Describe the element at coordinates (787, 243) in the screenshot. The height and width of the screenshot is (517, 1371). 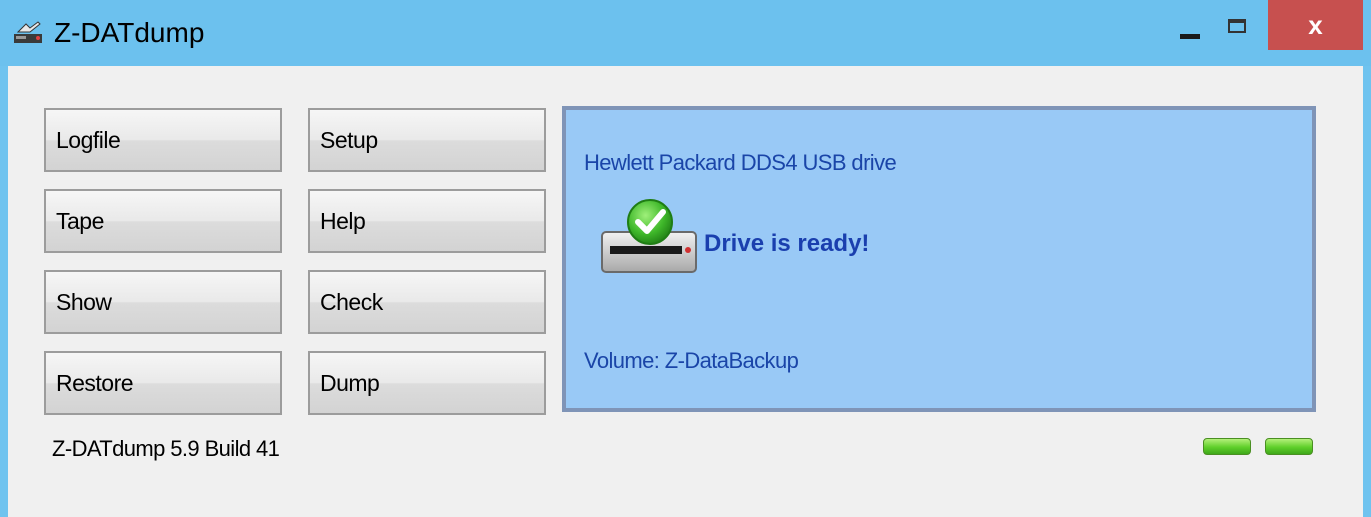
I see `drive-status-label: Drive is ready!` at that location.